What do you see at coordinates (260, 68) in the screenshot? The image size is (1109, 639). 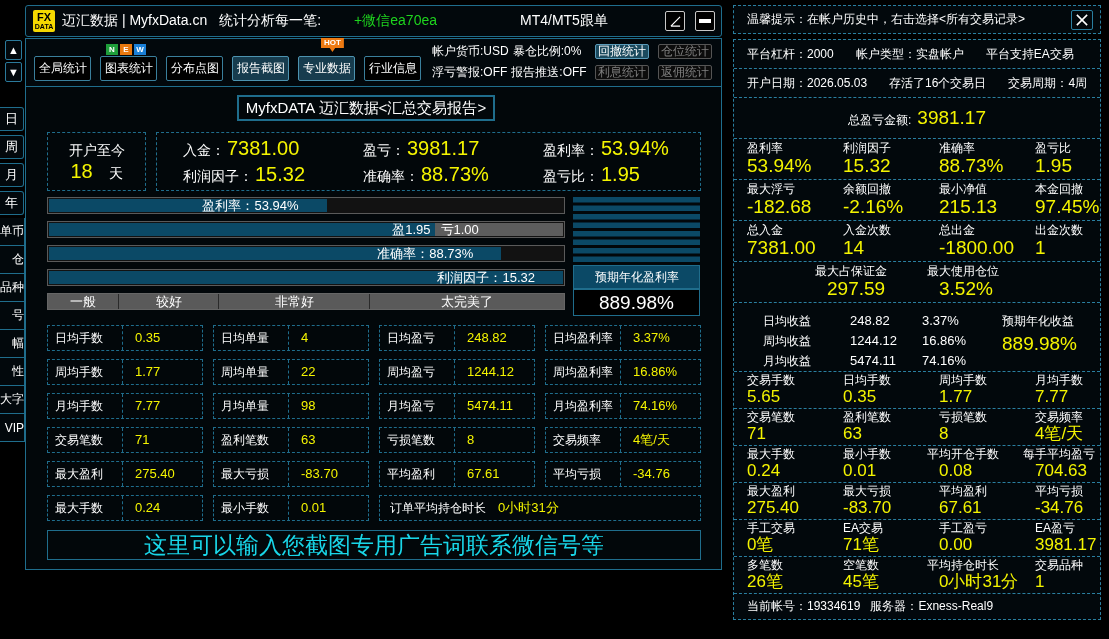 I see `toolbar-button: 报告截图` at bounding box center [260, 68].